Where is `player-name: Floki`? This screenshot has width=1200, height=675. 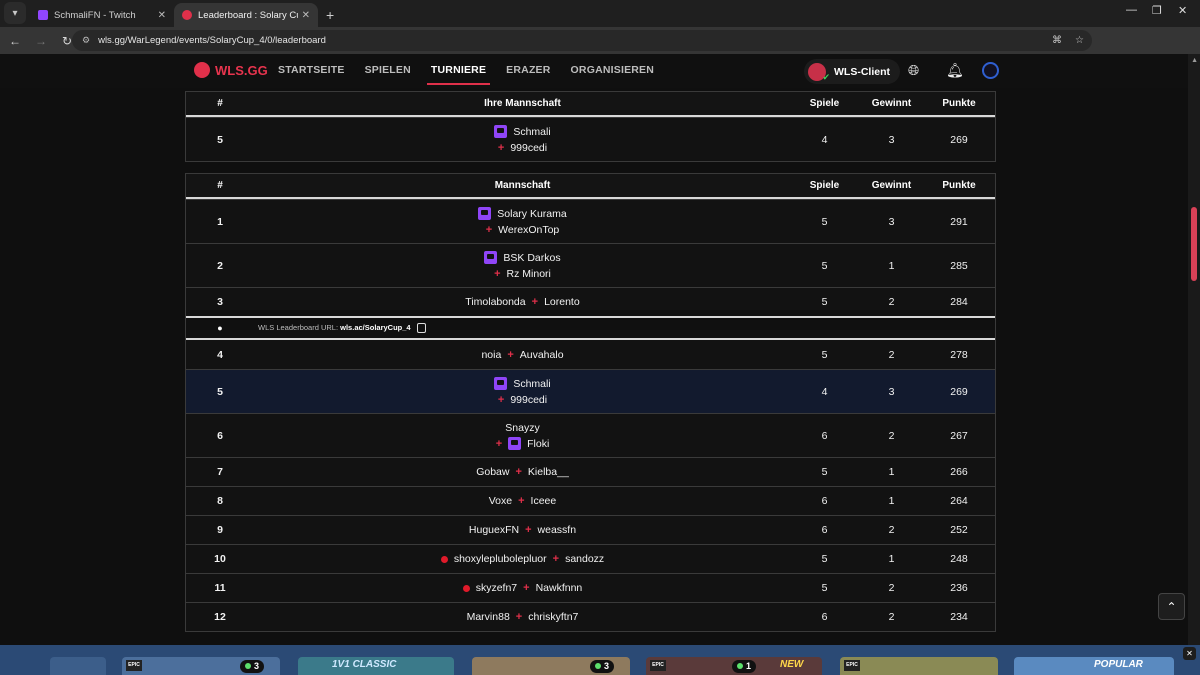
player-name: Floki is located at coordinates (538, 444).